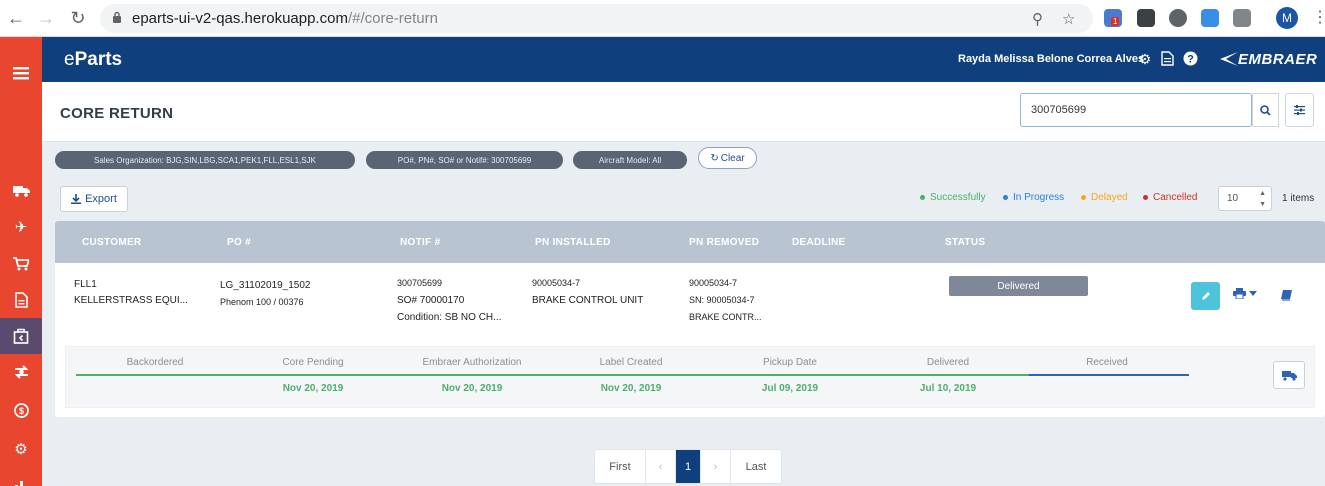  What do you see at coordinates (1115, 21) in the screenshot?
I see `extension-badge: 1` at bounding box center [1115, 21].